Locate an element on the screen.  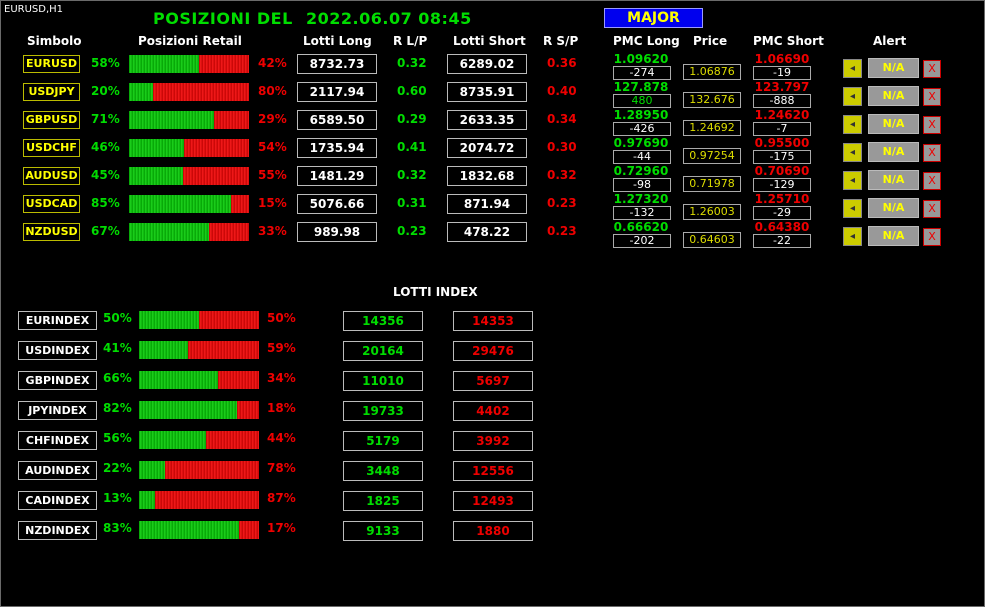
price-box: 0.97254 is located at coordinates (712, 156).